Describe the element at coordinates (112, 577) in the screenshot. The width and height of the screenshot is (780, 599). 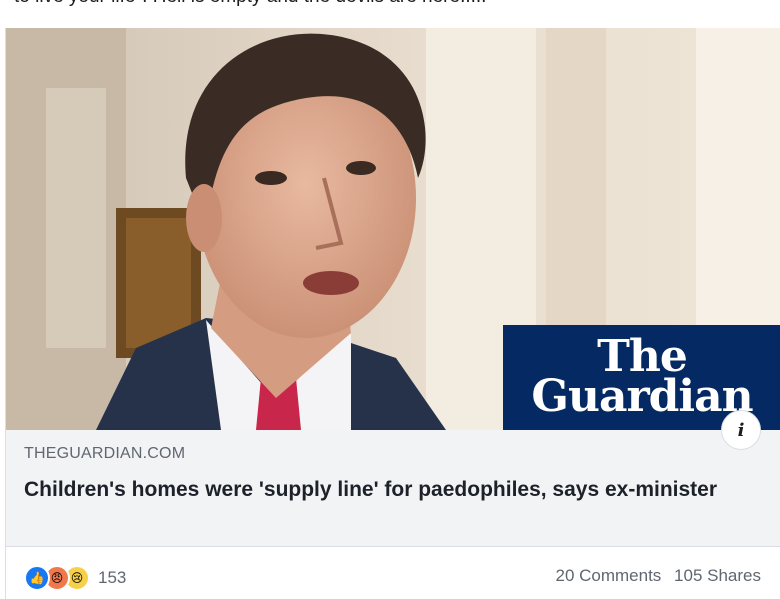
I see `reaction-count: 153` at that location.